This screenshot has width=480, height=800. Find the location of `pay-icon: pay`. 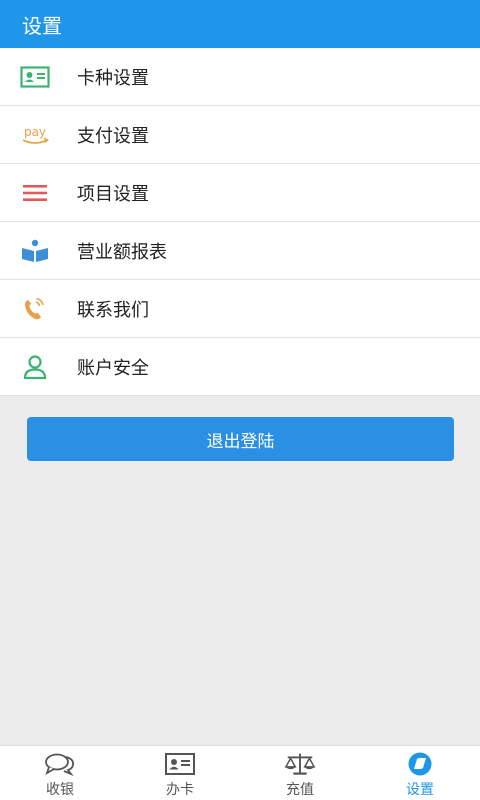

pay-icon: pay is located at coordinates (35, 135).